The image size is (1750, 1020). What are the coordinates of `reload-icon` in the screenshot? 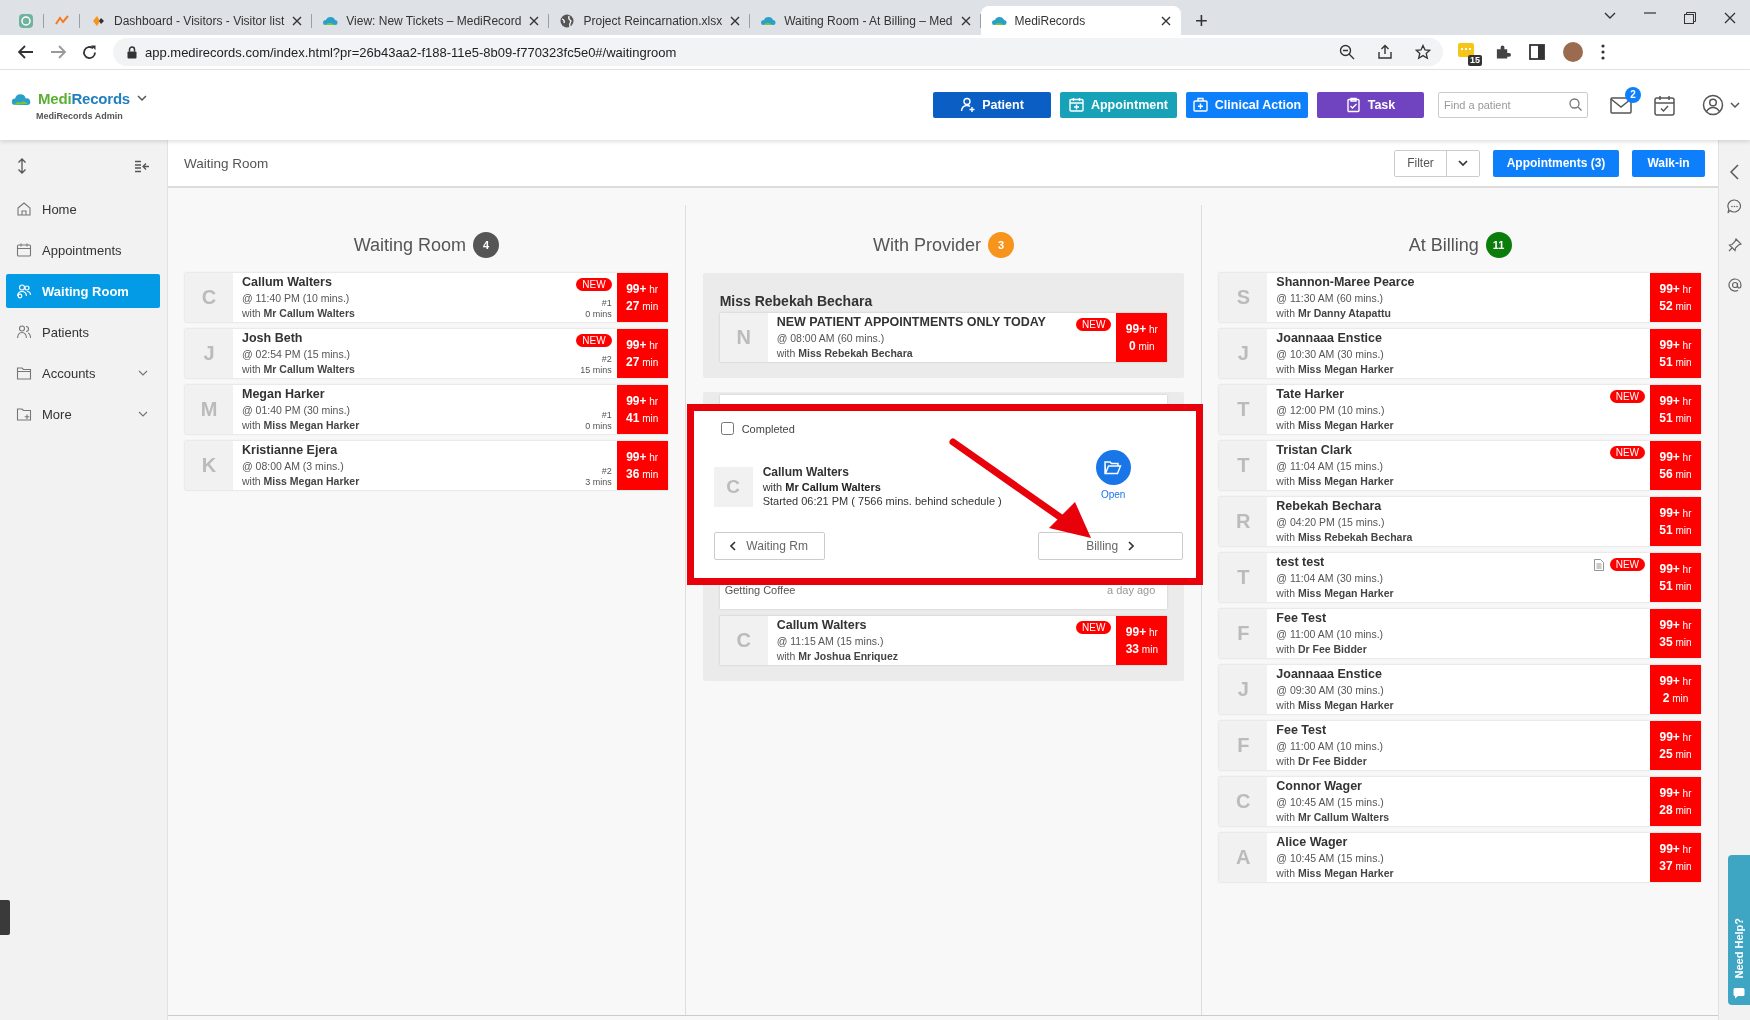 It's located at (89, 52).